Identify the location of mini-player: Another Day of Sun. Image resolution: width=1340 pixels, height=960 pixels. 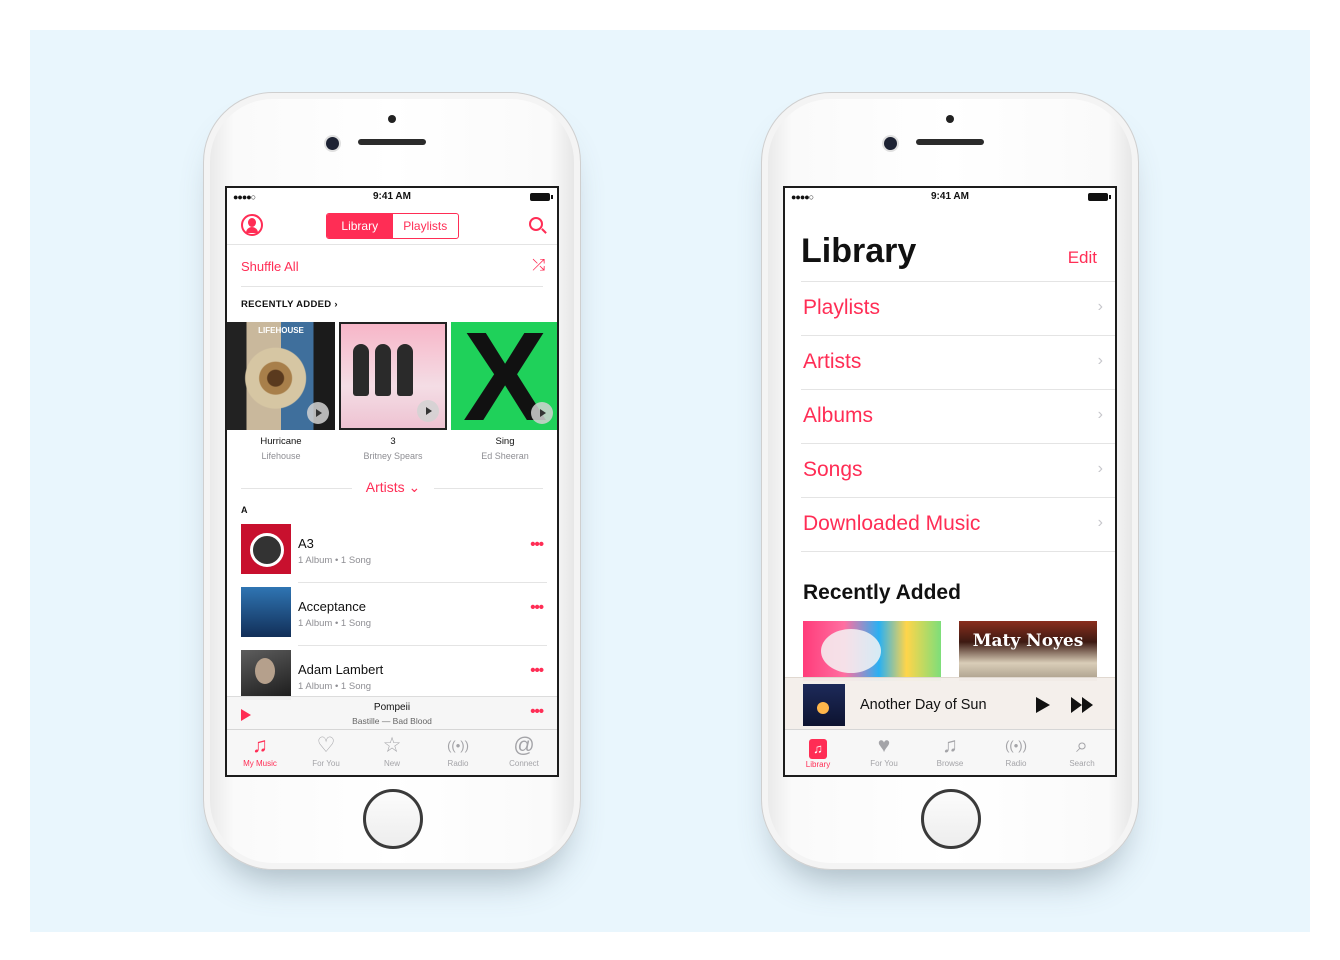
(950, 705).